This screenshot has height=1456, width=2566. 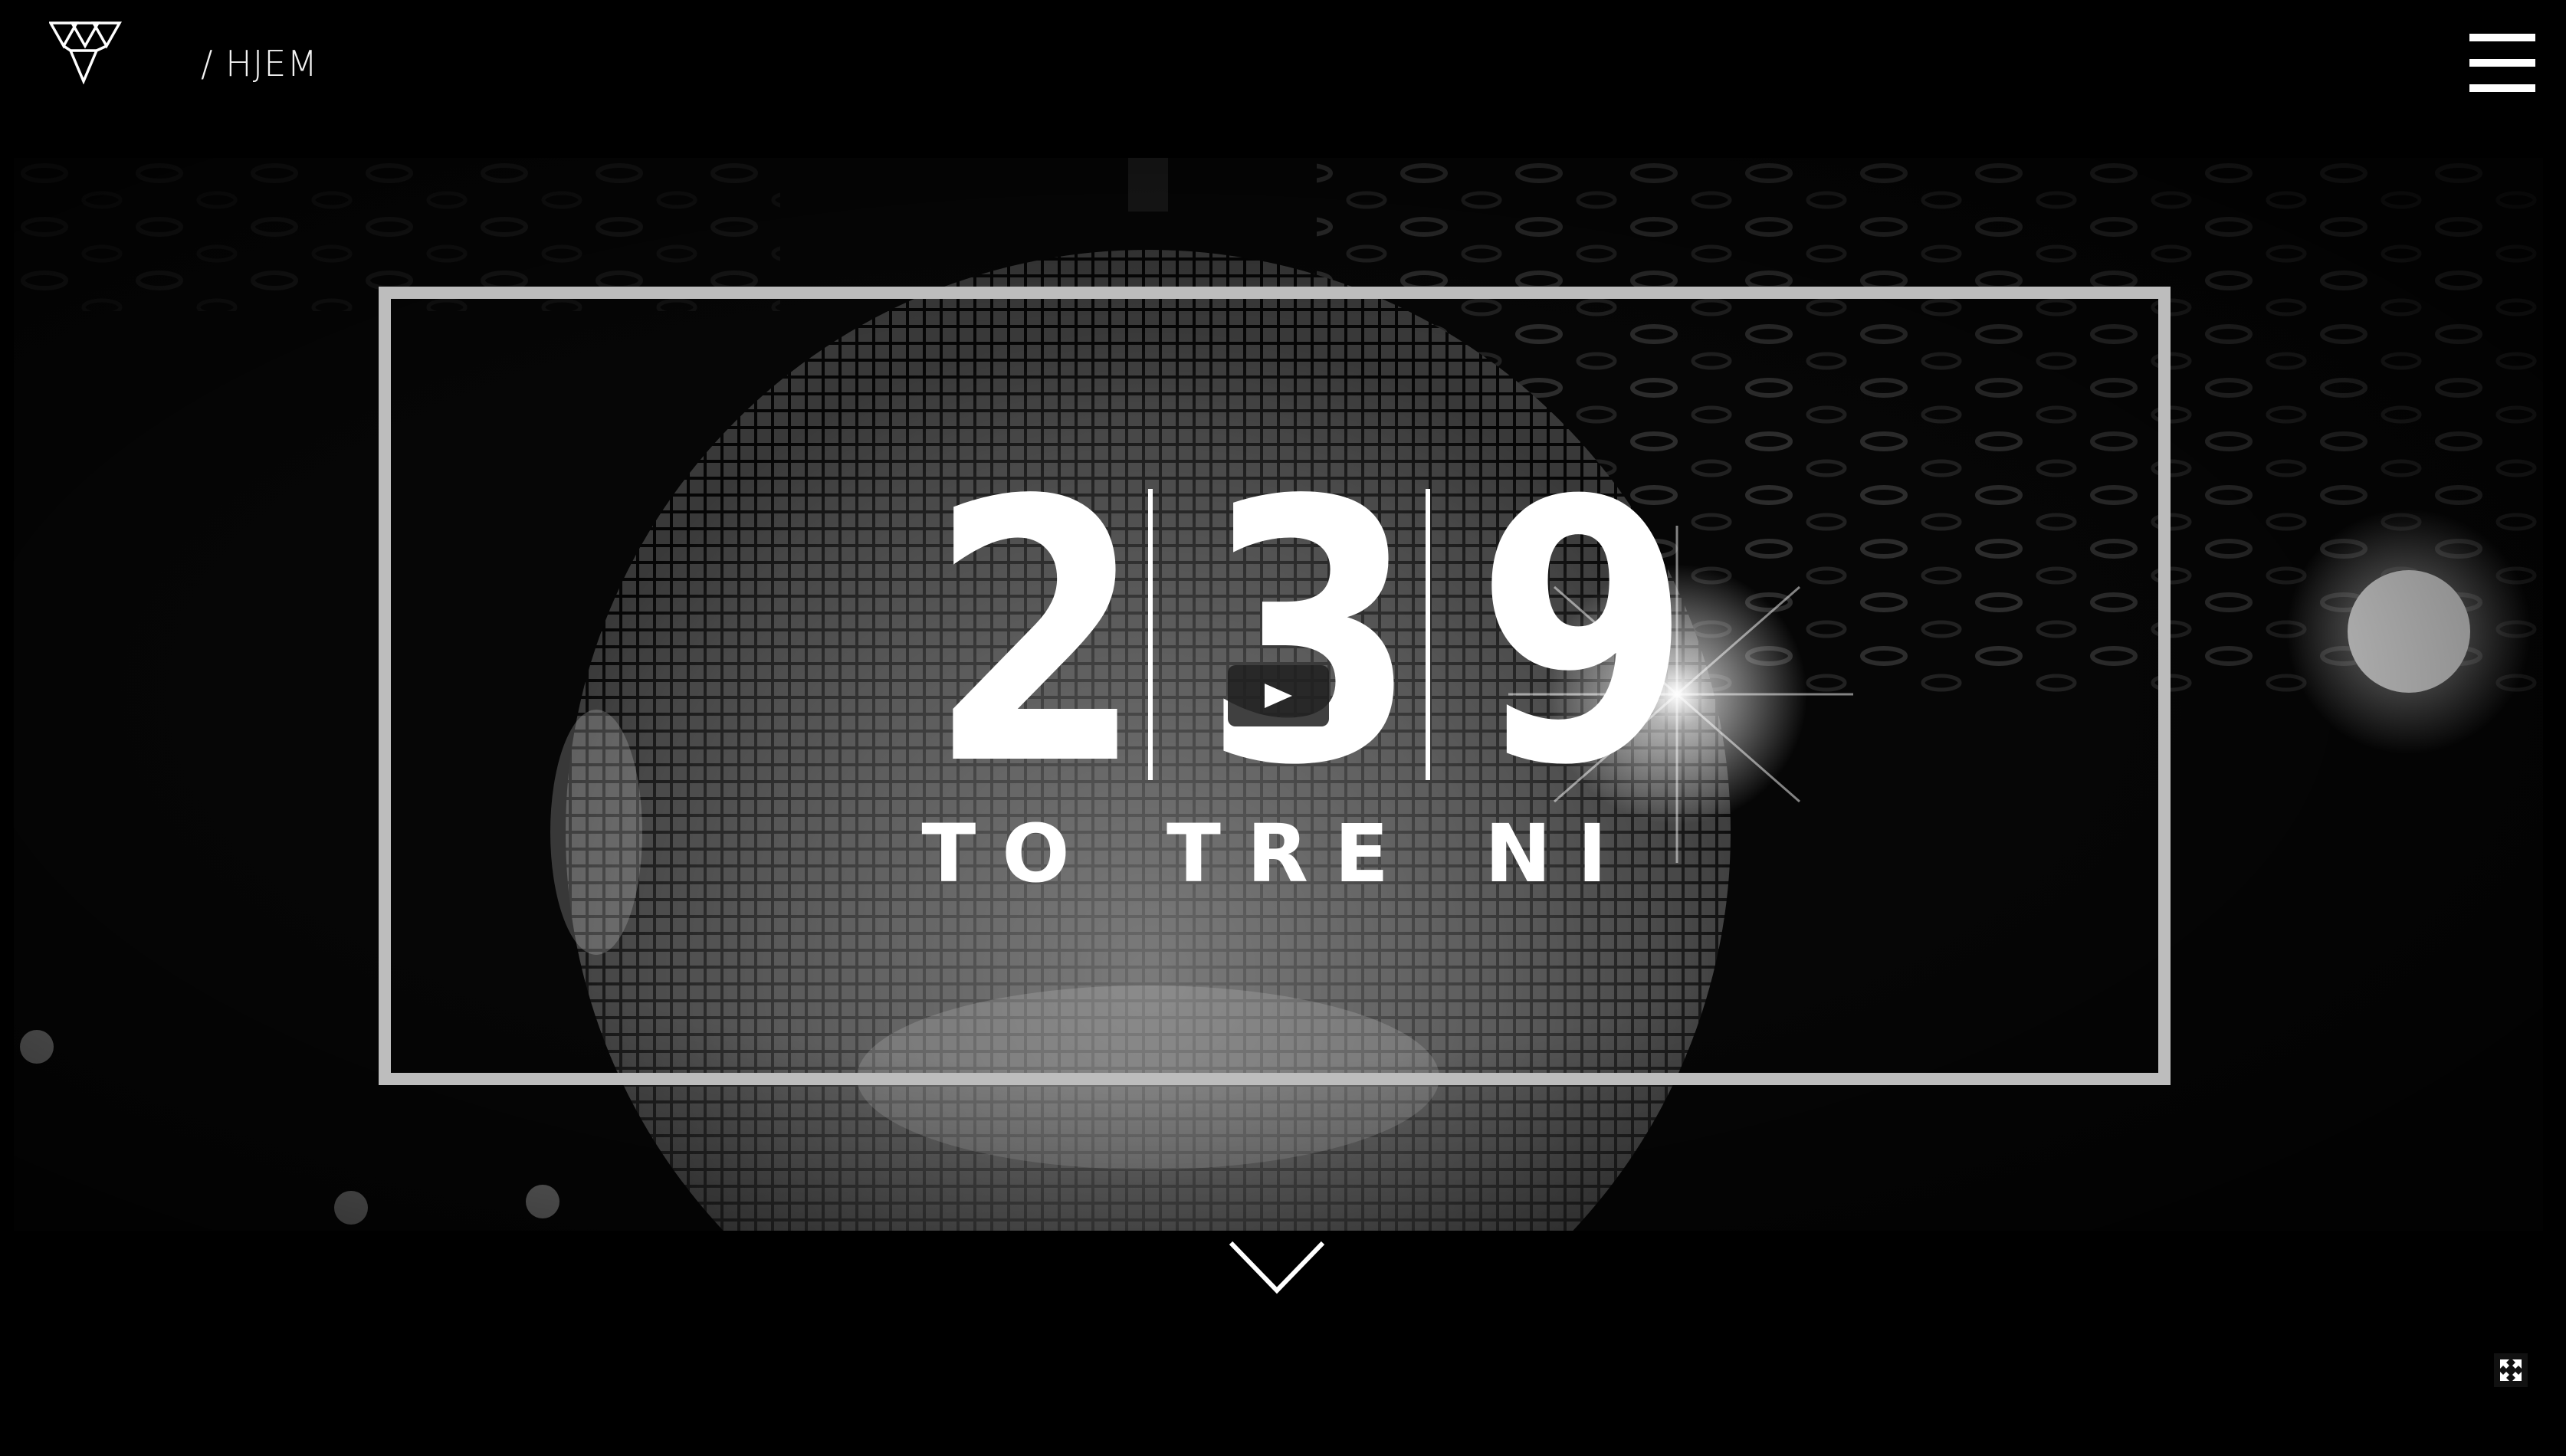 What do you see at coordinates (259, 63) in the screenshot?
I see `breadcrumb: / HJEM` at bounding box center [259, 63].